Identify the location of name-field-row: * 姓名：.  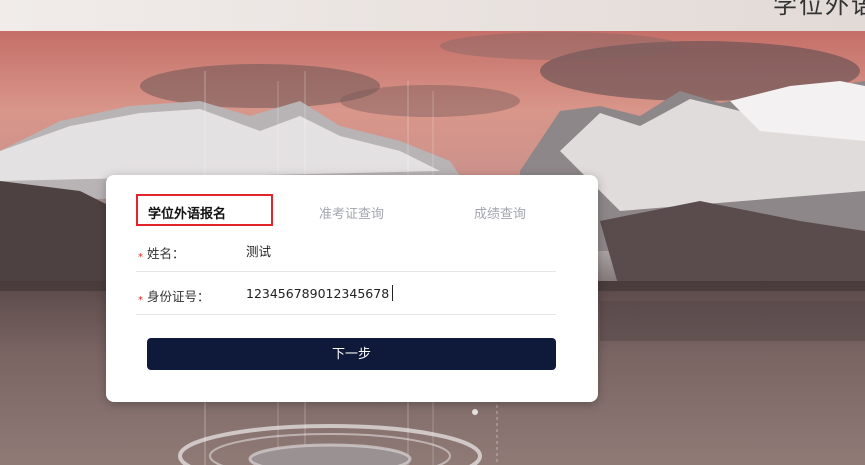
(346, 257).